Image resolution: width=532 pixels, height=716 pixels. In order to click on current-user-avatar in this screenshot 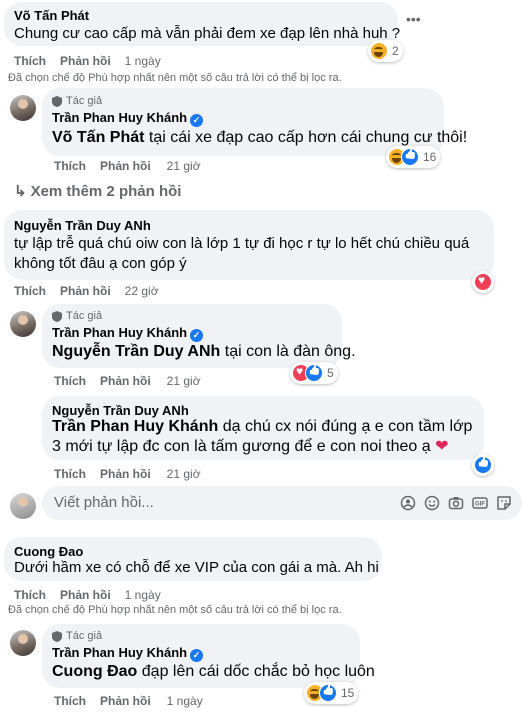, I will do `click(23, 506)`.